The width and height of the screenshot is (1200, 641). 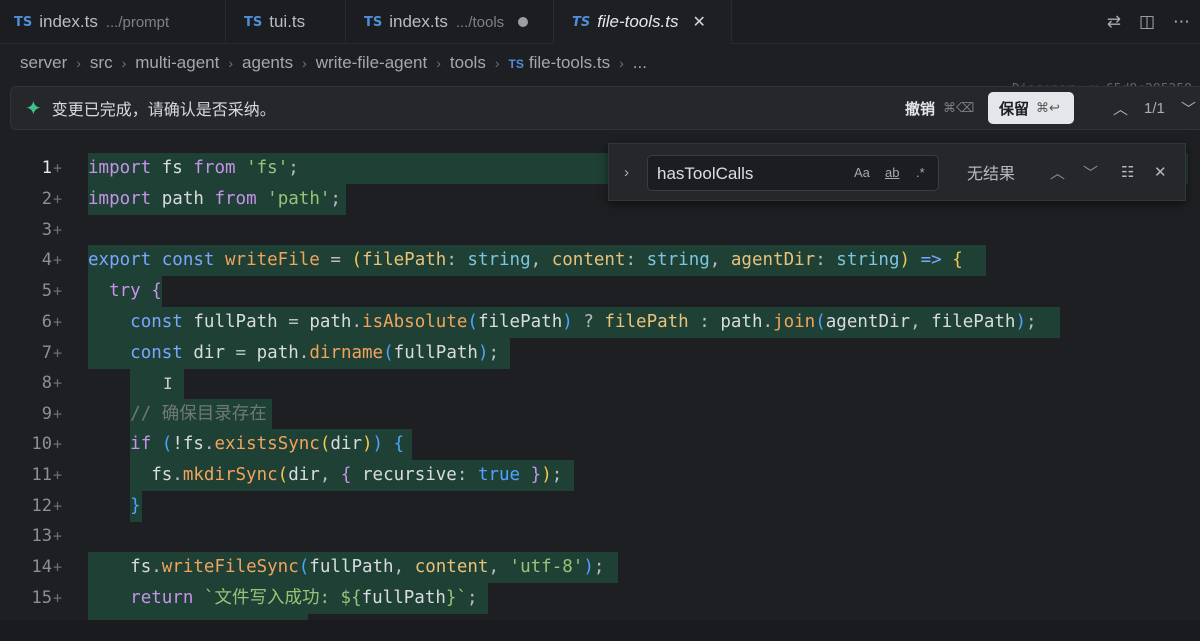 I want to click on tab-file-tools: TS file-tools.ts ✕, so click(x=643, y=22).